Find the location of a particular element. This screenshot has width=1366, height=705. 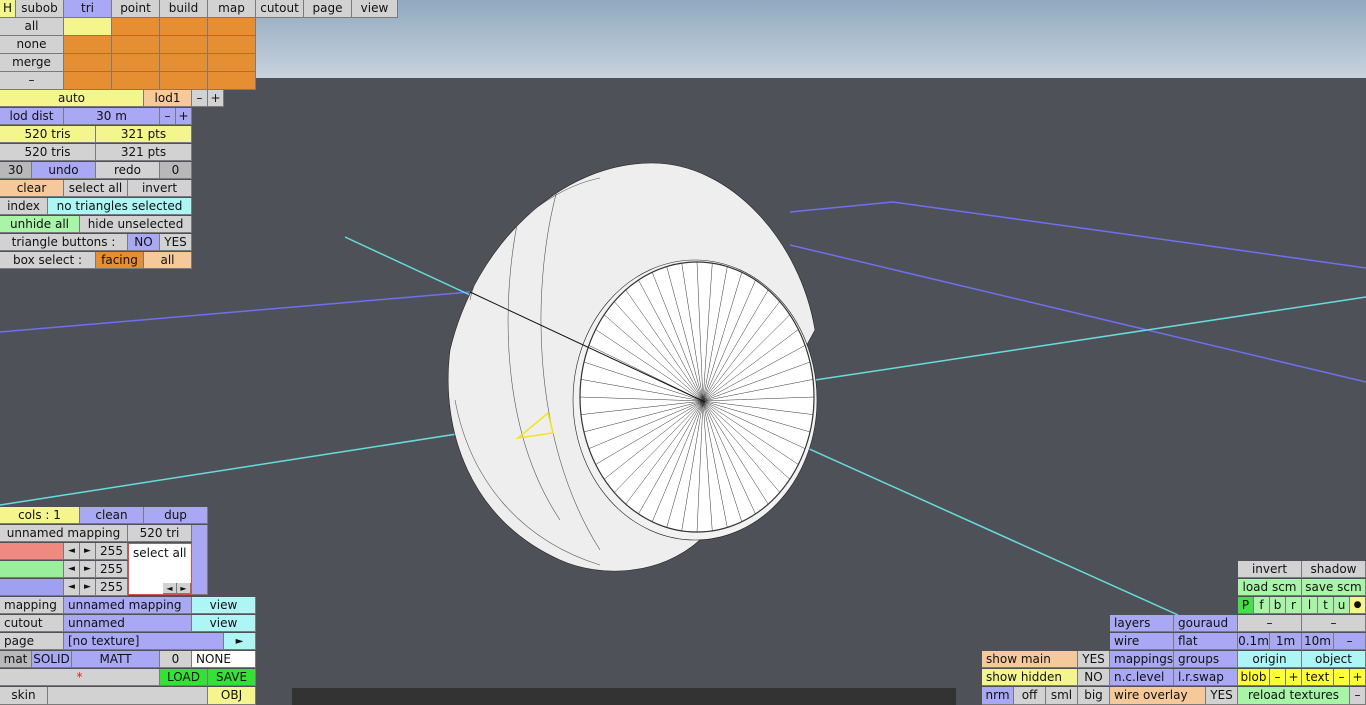

lod-dist-value: 30 m is located at coordinates (112, 116).